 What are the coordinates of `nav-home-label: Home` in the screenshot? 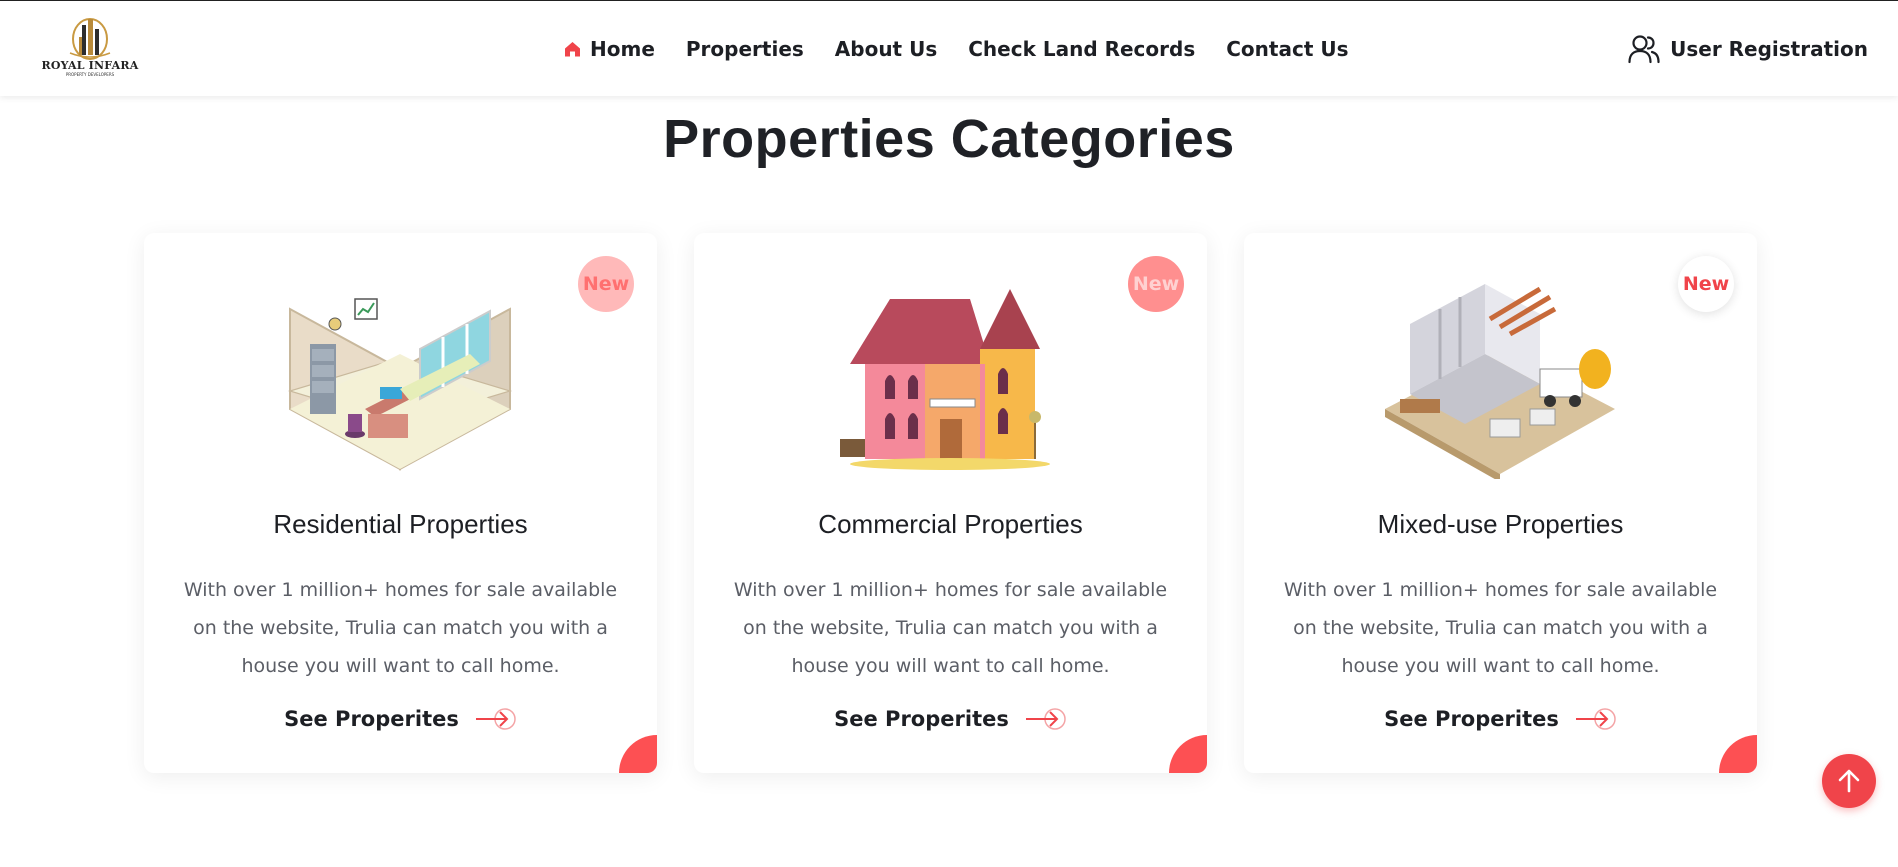 It's located at (622, 49).